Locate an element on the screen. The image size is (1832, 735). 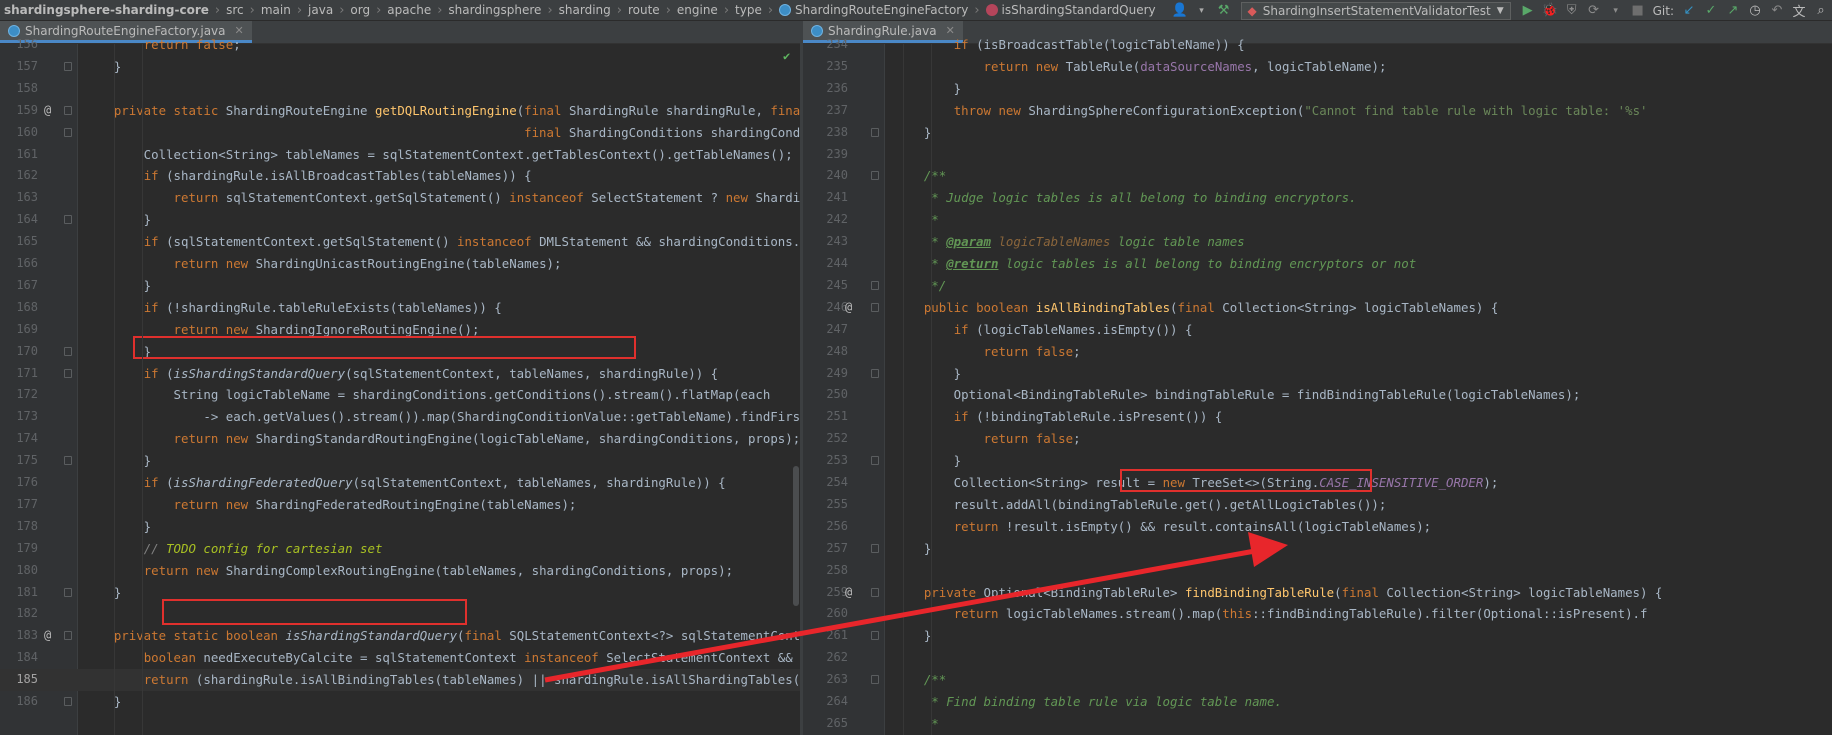
breadcrumb-method: isShardingStandardQuery is located at coordinates (1071, 10).